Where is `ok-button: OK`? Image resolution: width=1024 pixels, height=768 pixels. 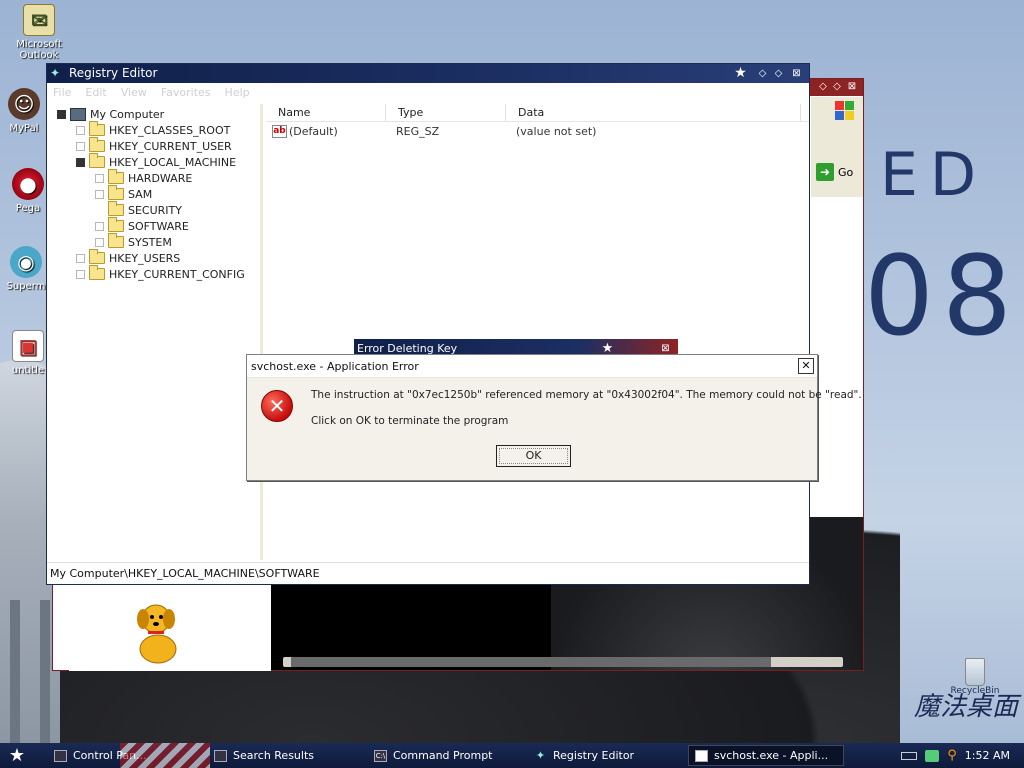 ok-button: OK is located at coordinates (533, 456).